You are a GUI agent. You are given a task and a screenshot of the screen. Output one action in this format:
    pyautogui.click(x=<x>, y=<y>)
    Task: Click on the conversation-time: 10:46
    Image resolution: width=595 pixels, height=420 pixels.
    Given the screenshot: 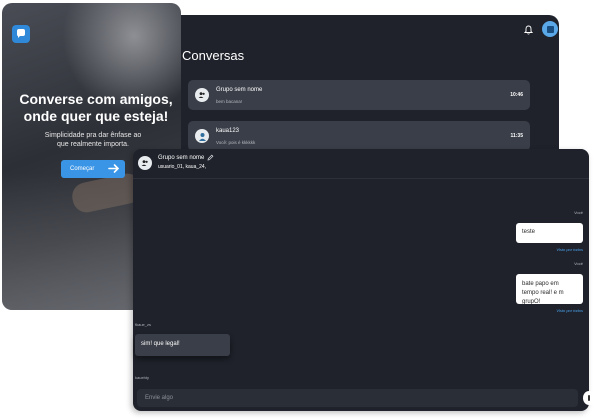 What is the action you would take?
    pyautogui.click(x=516, y=95)
    